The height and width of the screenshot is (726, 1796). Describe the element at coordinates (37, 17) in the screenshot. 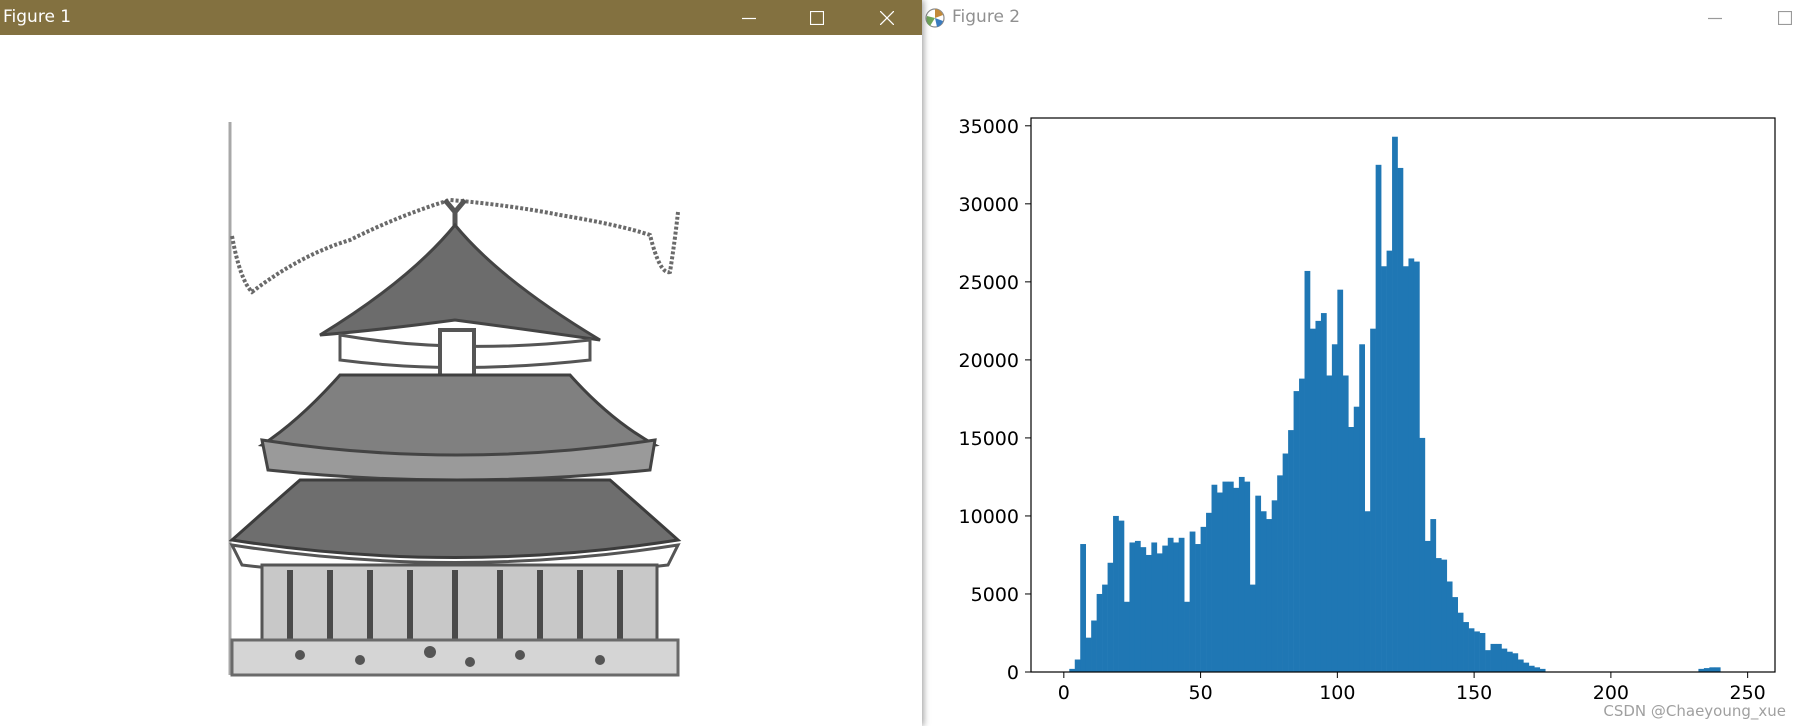

I see `figure-1-title: Figure 1` at that location.